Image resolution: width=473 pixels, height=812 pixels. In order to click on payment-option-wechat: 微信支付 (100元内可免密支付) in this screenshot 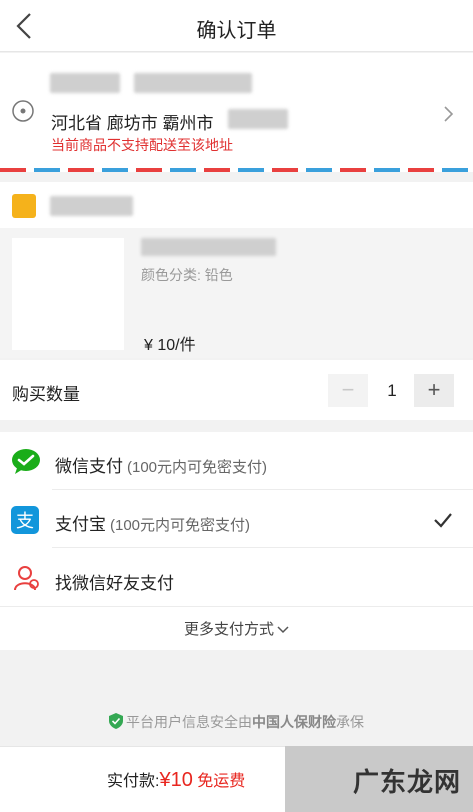, I will do `click(236, 461)`.